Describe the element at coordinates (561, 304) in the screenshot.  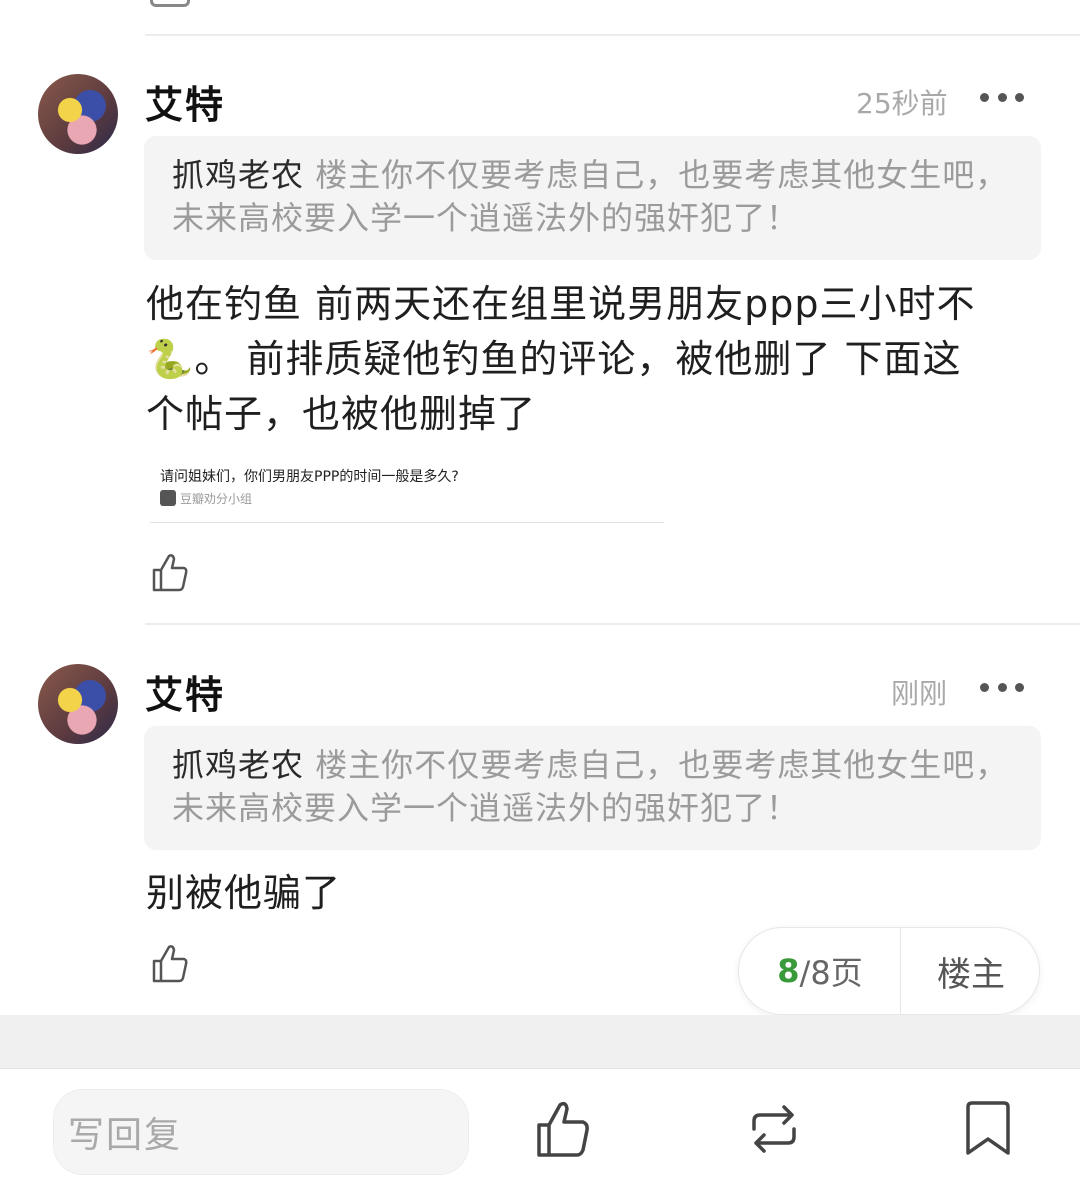
I see `comment-line: 他在钓鱼 前两天还在组里说男朋友ppp三小时不` at that location.